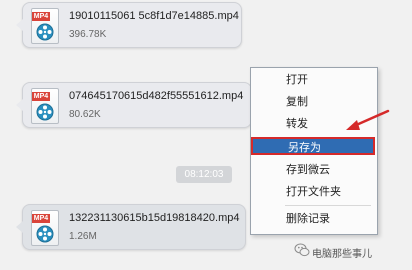 This screenshot has width=412, height=270. Describe the element at coordinates (315, 192) in the screenshot. I see `menu-item-open-folder: 打开文件夹` at that location.